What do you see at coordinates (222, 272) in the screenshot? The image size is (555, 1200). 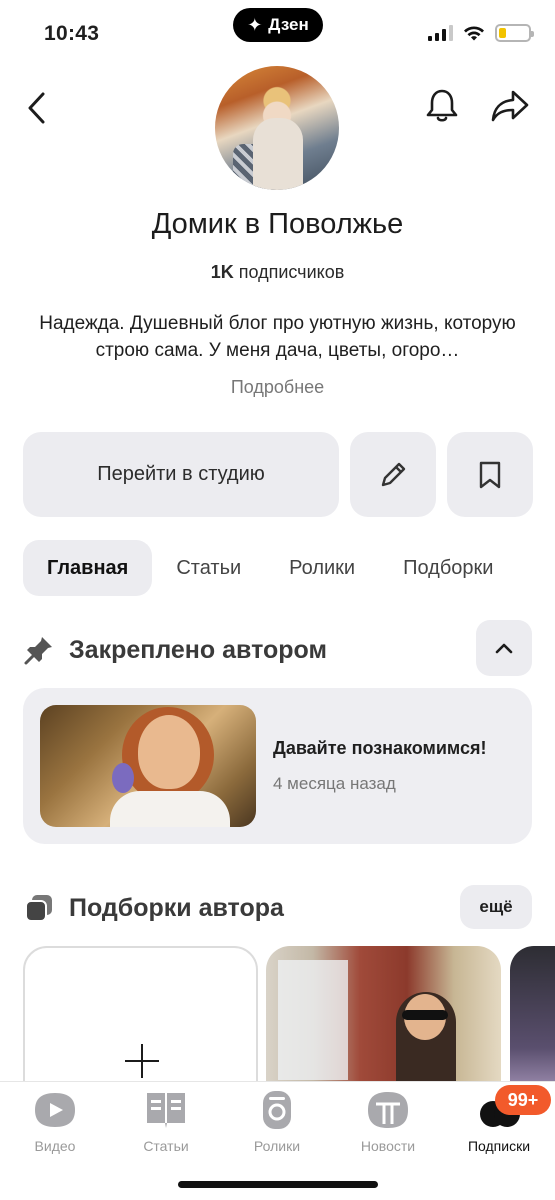 I see `subscribers-number: 1K` at bounding box center [222, 272].